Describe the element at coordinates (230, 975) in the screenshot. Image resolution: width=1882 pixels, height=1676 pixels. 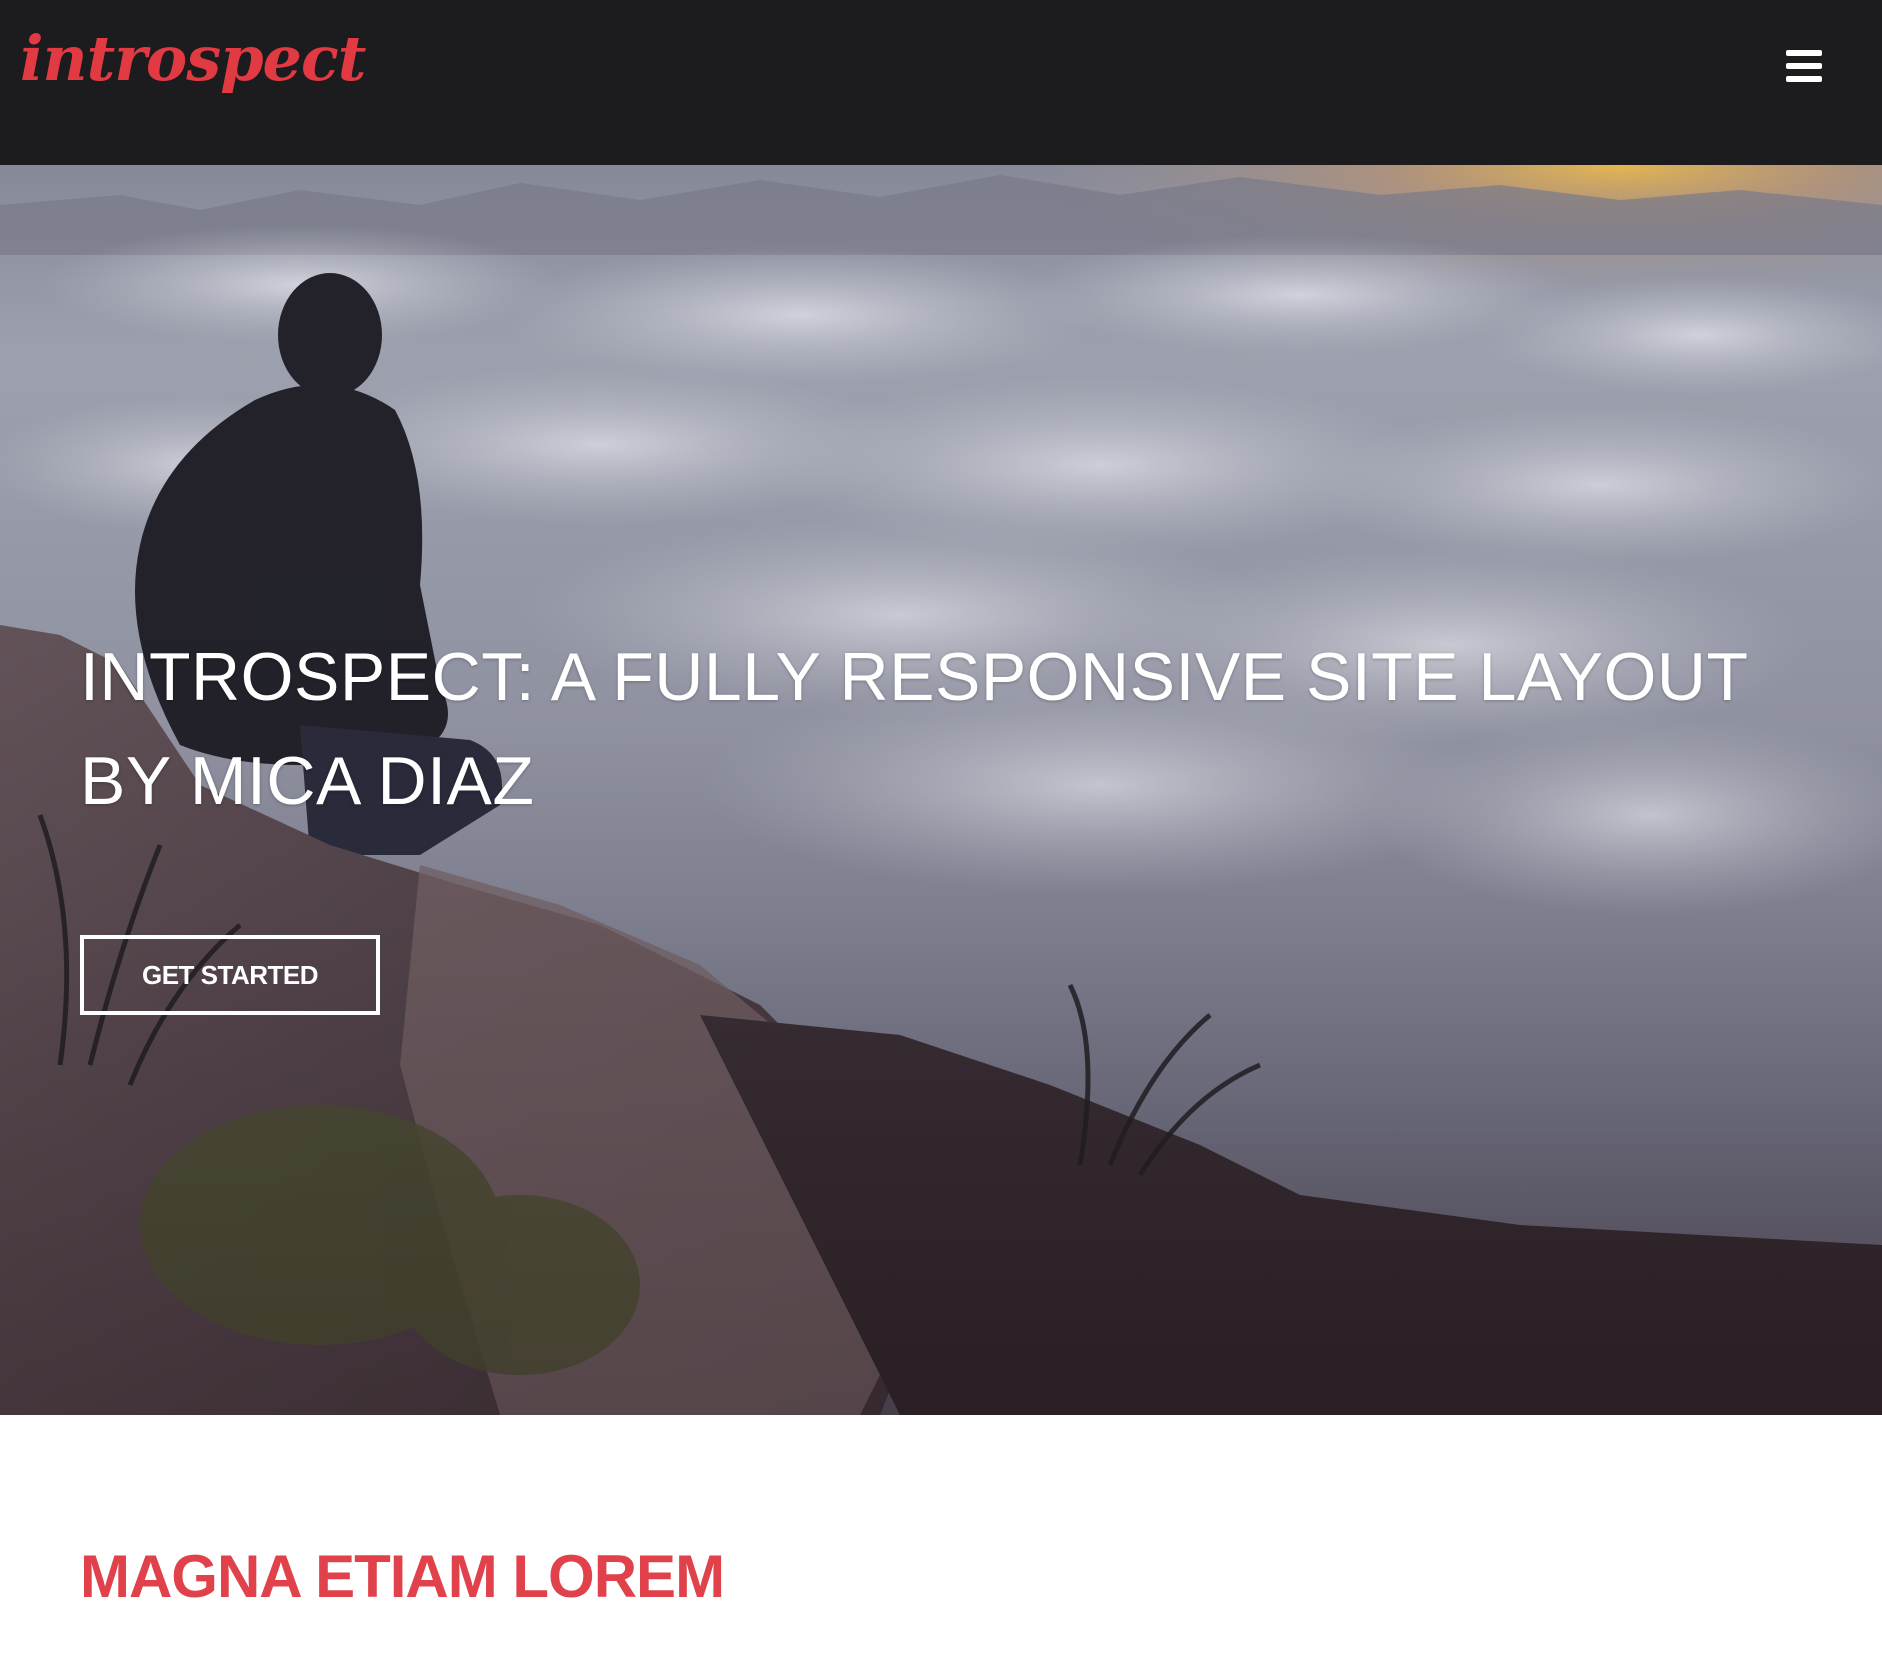
I see `get-started-button: GET STARTED` at that location.